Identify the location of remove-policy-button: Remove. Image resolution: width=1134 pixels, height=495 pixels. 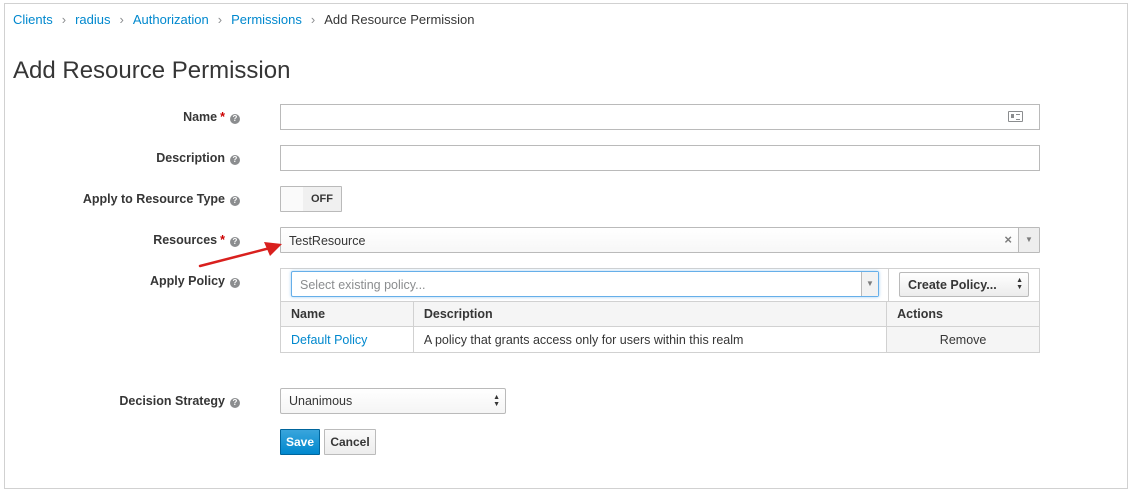
(963, 339).